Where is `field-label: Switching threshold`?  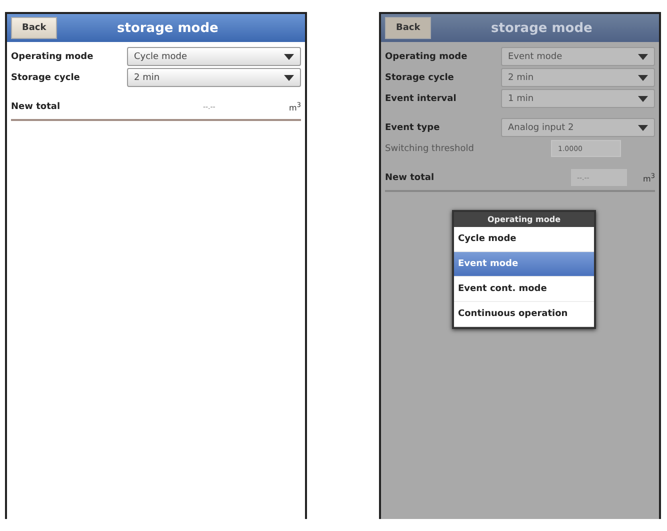 field-label: Switching threshold is located at coordinates (430, 149).